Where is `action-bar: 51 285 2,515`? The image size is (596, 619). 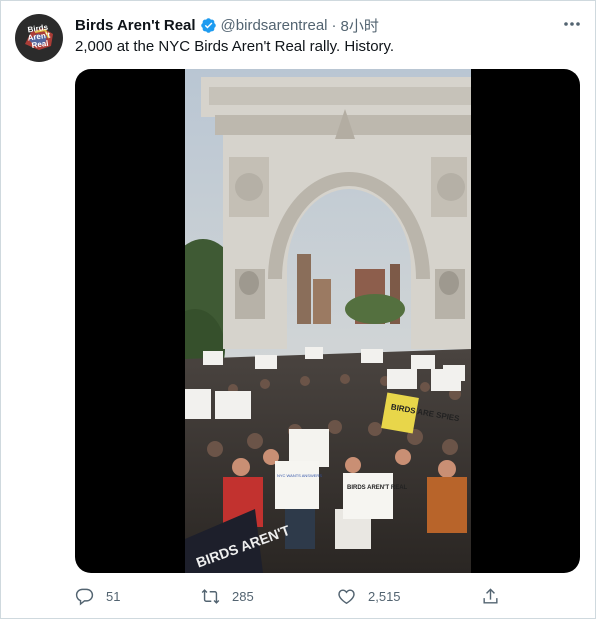 action-bar: 51 285 2,515 is located at coordinates (327, 596).